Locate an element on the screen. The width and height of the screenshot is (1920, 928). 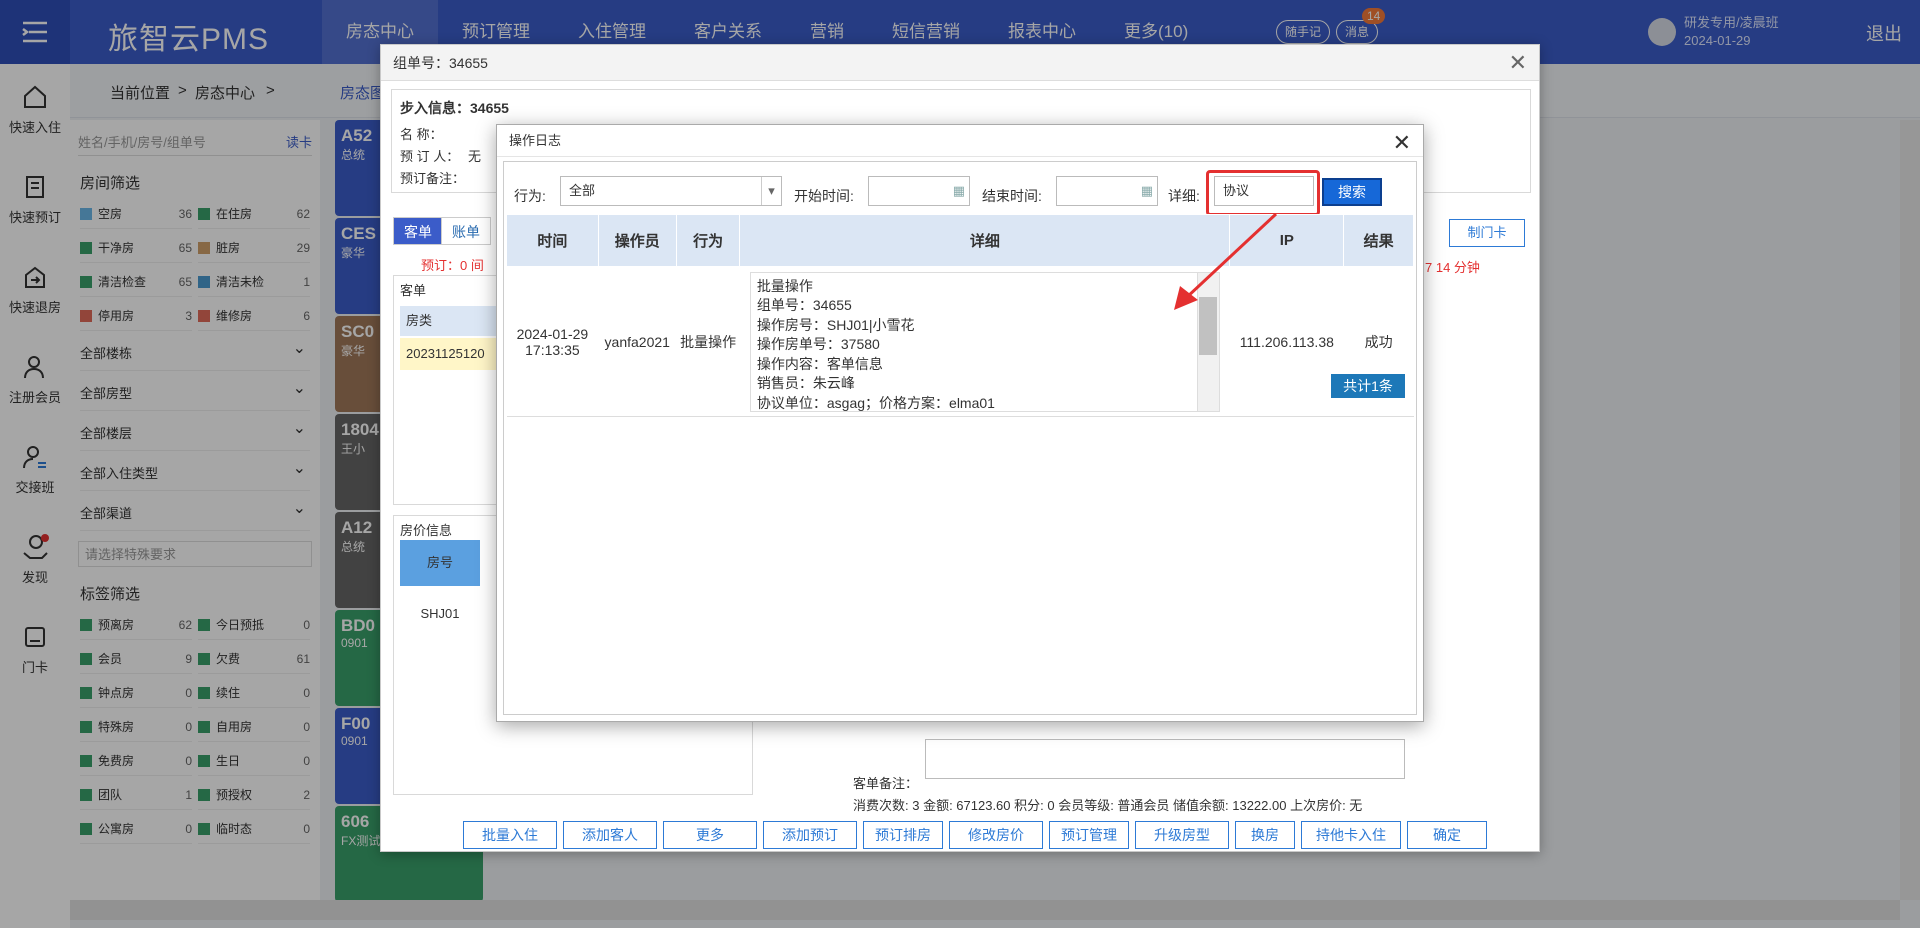
guest-order-title: 客单 is located at coordinates (413, 290).